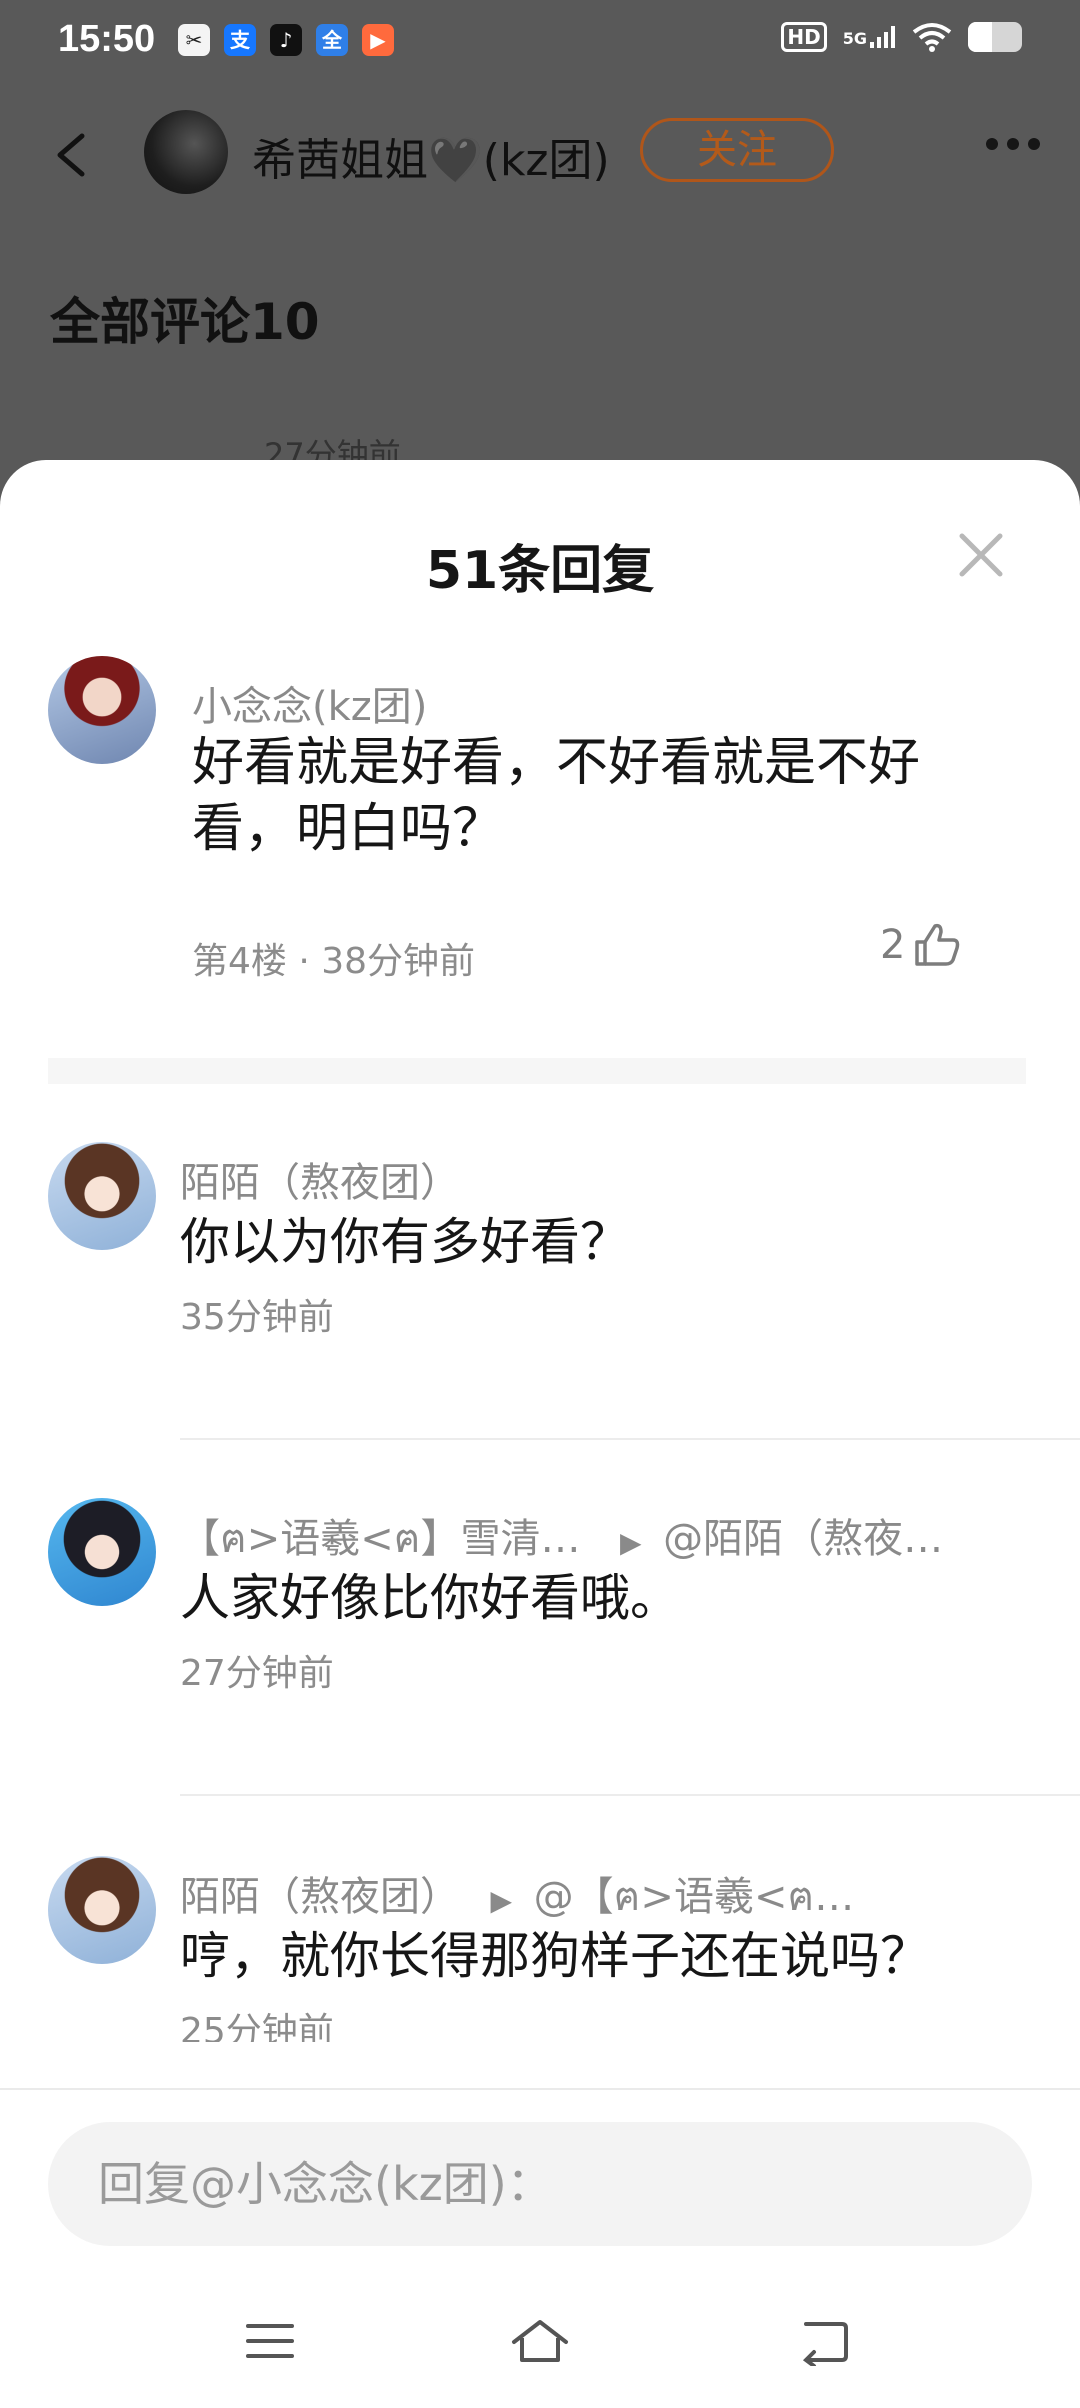  I want to click on author-name: 希茜姐姐🖤(kz团), so click(431, 156).